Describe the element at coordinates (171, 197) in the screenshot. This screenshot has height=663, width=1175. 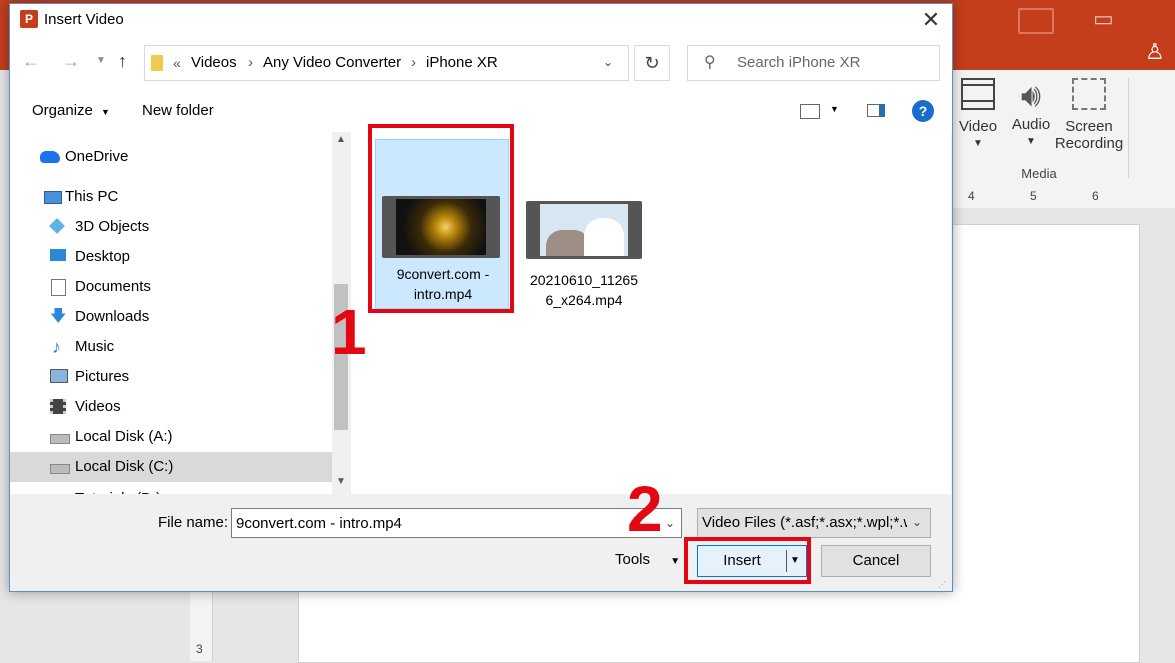
I see `nav-item-this-pc: This PC` at that location.